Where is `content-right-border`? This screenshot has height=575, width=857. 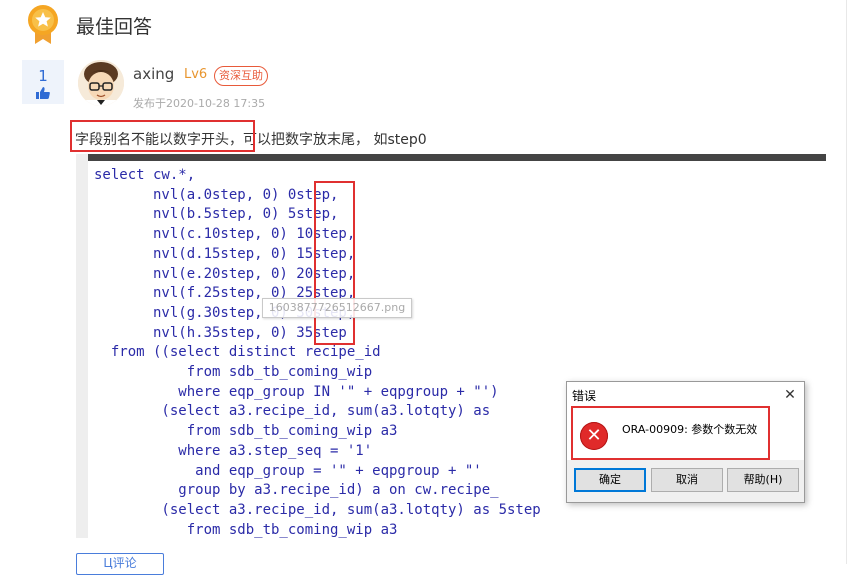
content-right-border is located at coordinates (846, 282).